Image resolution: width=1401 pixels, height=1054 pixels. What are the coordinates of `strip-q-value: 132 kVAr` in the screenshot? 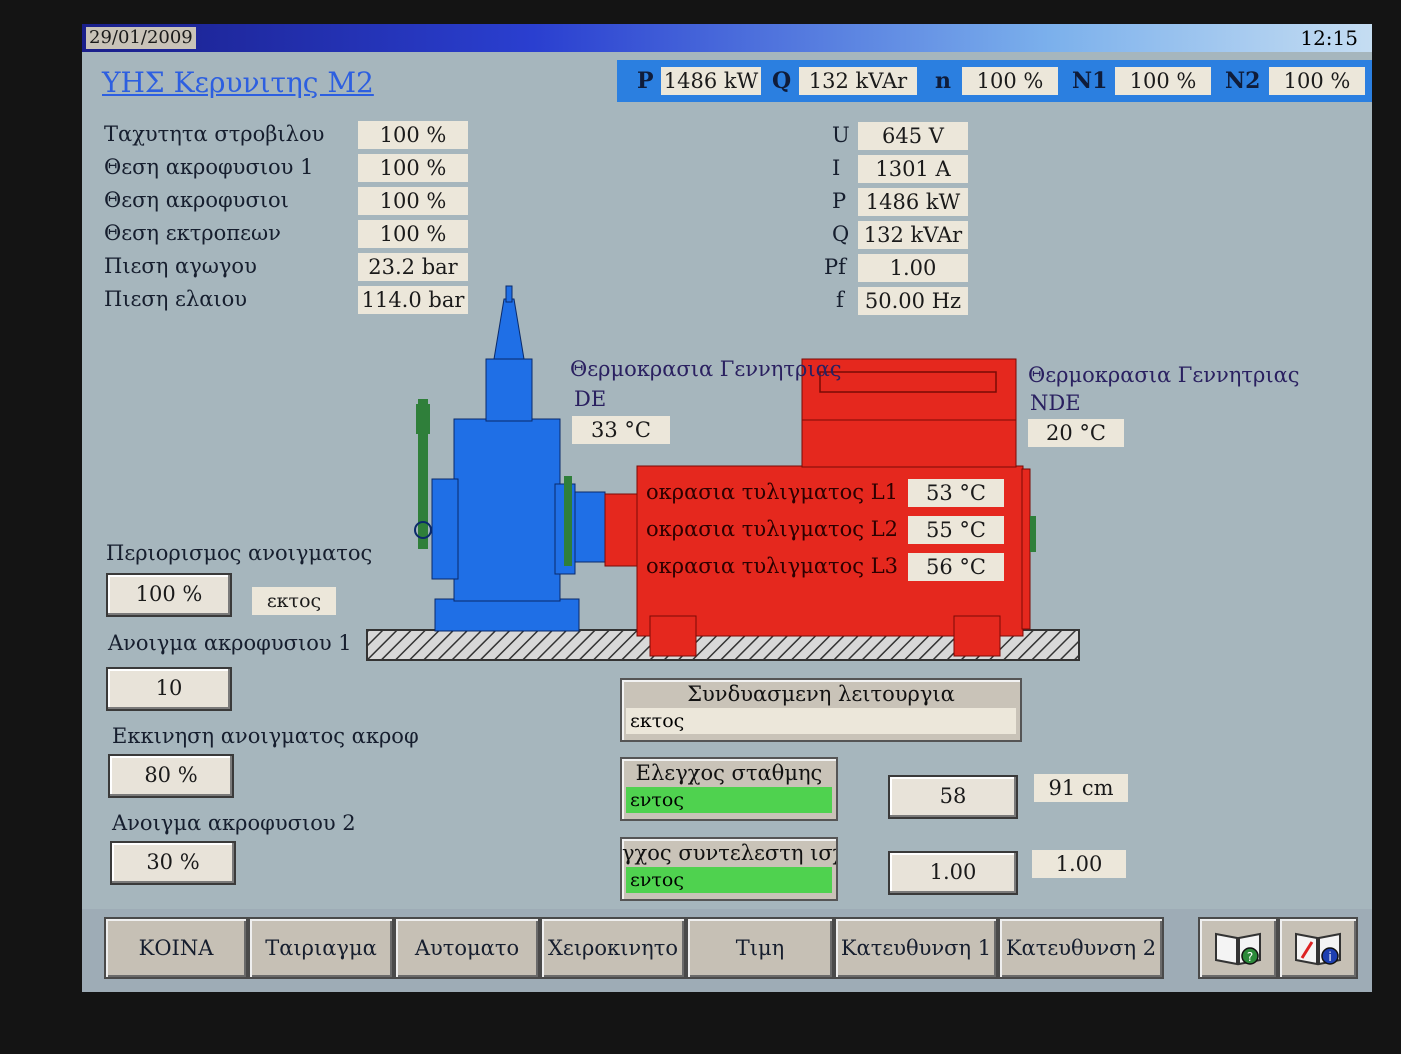 It's located at (858, 81).